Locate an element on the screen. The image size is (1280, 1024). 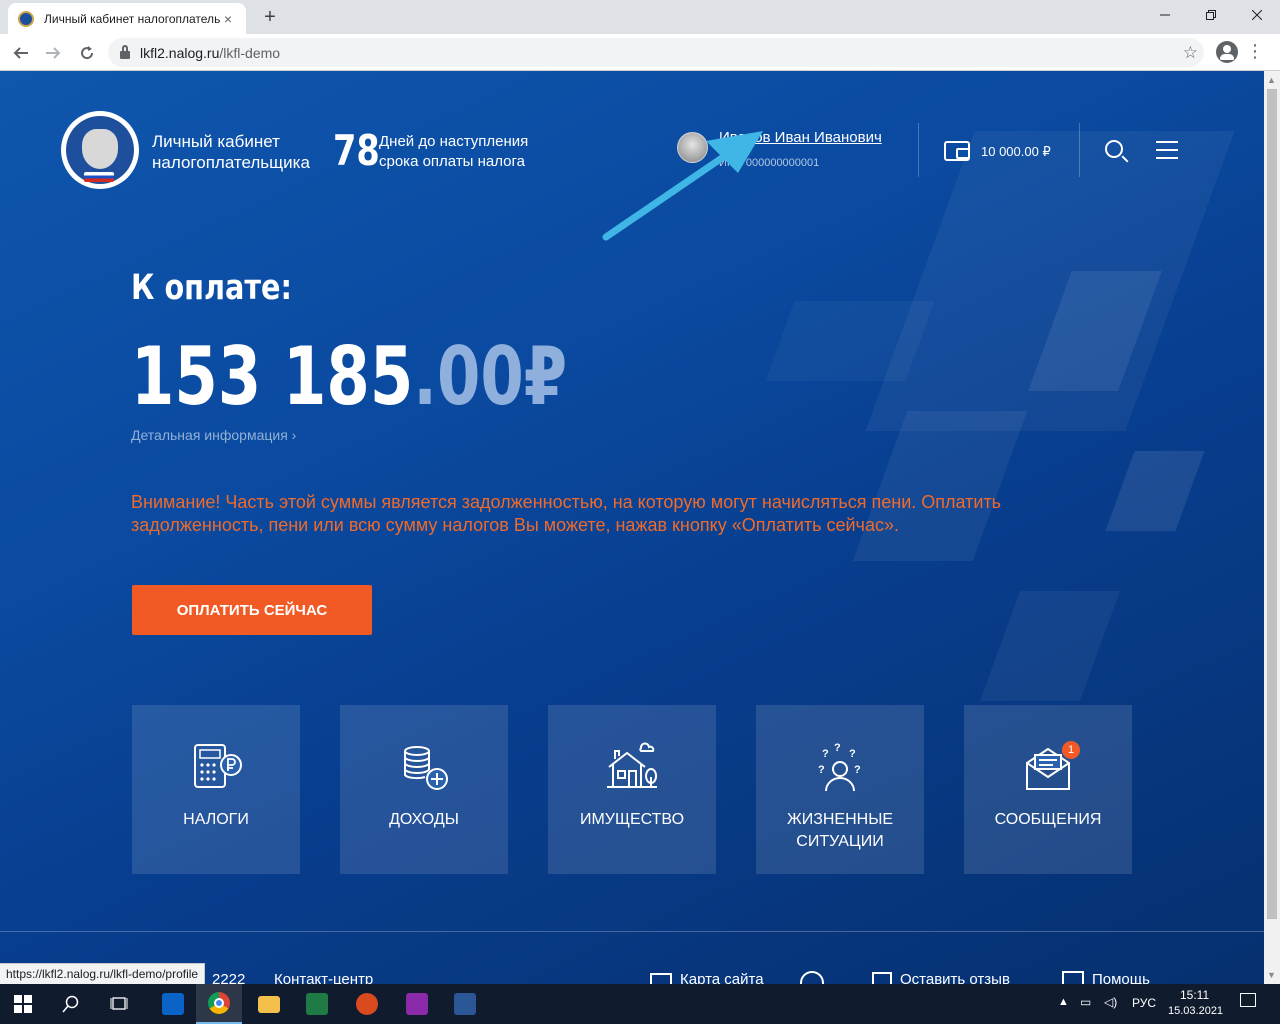
chrome-app is located at coordinates (219, 1004).